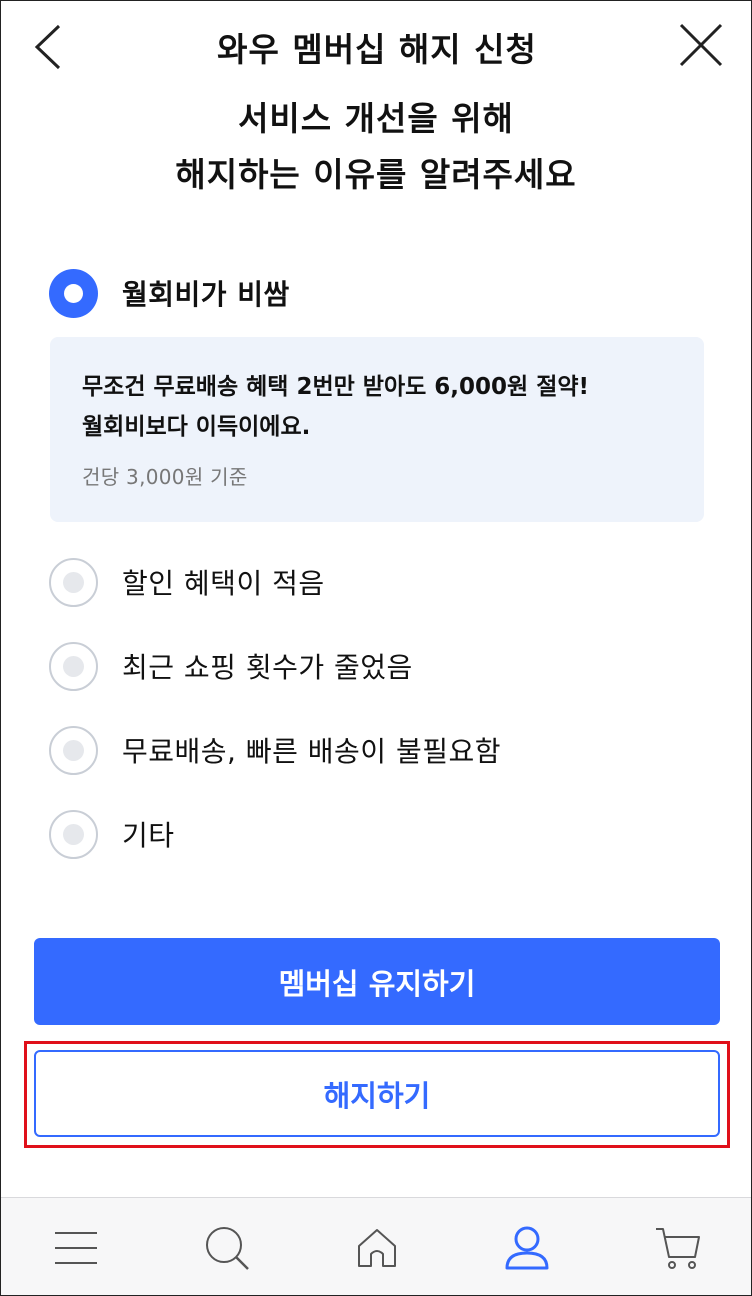 The height and width of the screenshot is (1296, 752). Describe the element at coordinates (112, 834) in the screenshot. I see `option-other: 기타` at that location.